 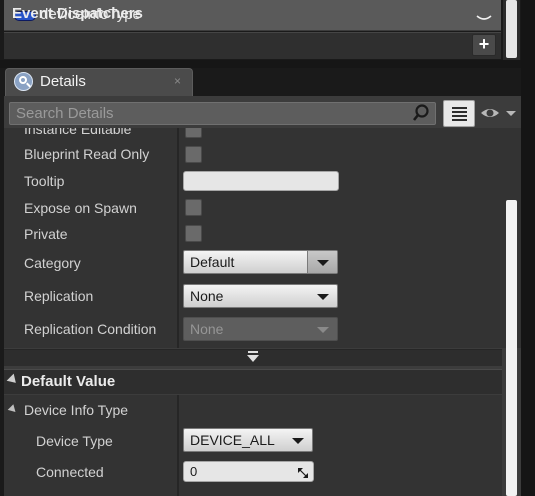 I want to click on property-label-tooltip: Tooltip, so click(x=44, y=181).